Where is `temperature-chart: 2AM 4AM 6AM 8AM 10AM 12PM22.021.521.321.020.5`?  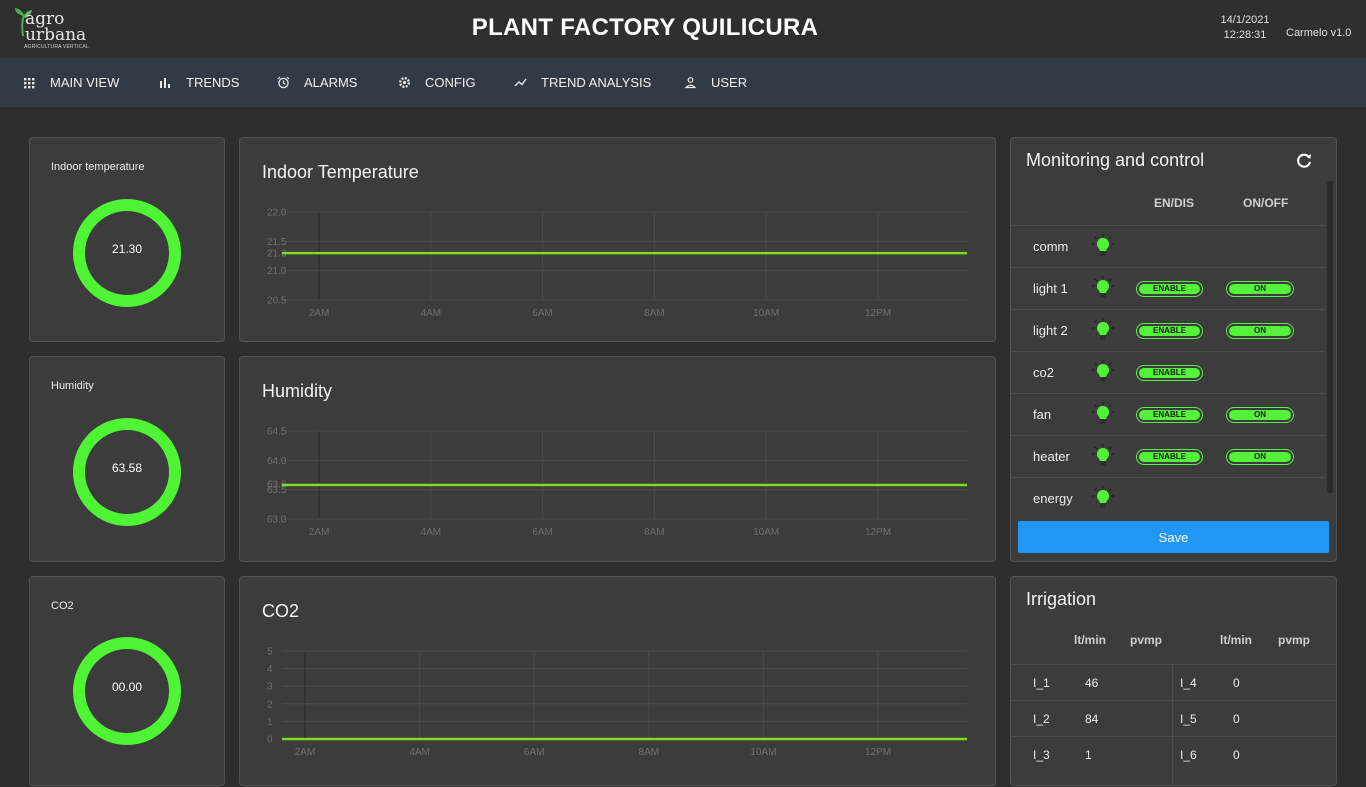
temperature-chart: 2AM 4AM 6AM 8AM 10AM 12PM22.021.521.321.020.5 is located at coordinates (617, 263).